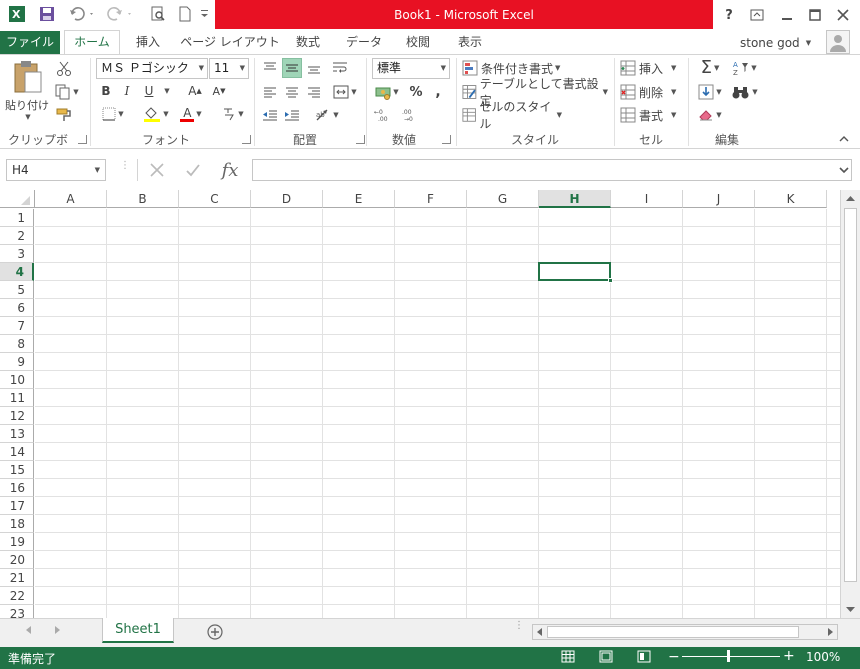  What do you see at coordinates (731, 656) in the screenshot?
I see `zoom-slider-track` at bounding box center [731, 656].